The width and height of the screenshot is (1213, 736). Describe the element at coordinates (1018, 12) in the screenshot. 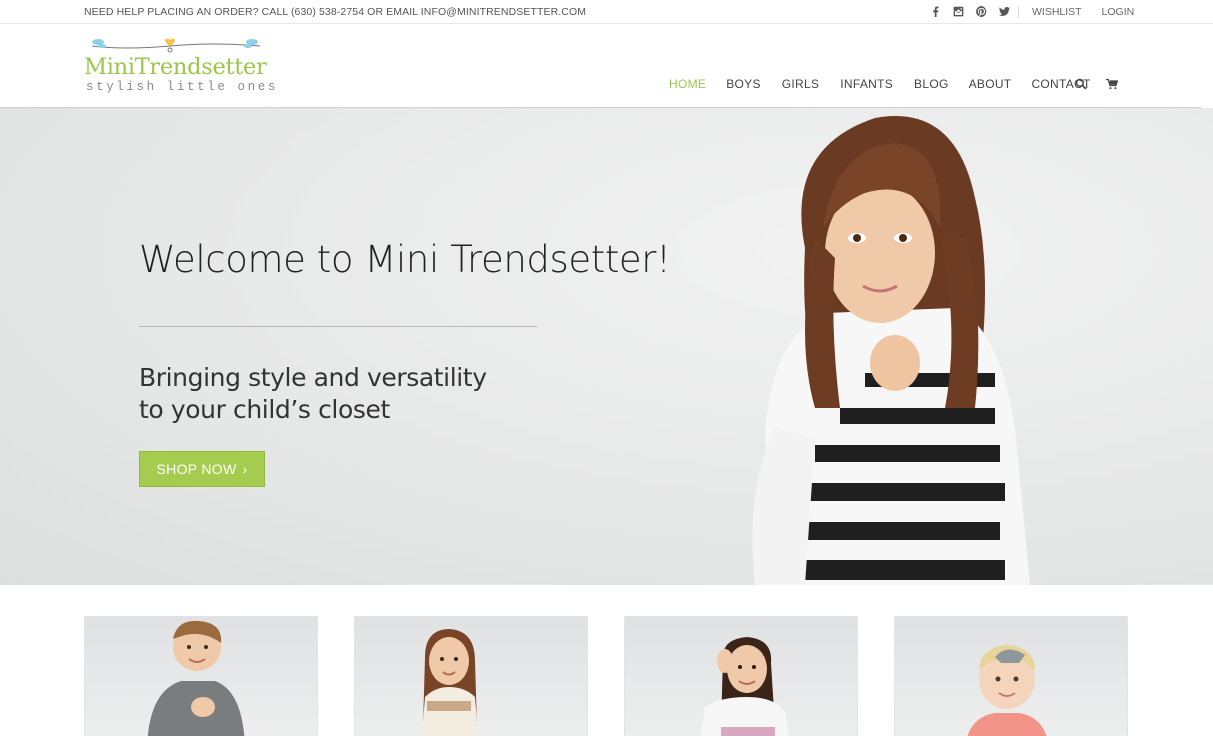

I see `divider` at that location.